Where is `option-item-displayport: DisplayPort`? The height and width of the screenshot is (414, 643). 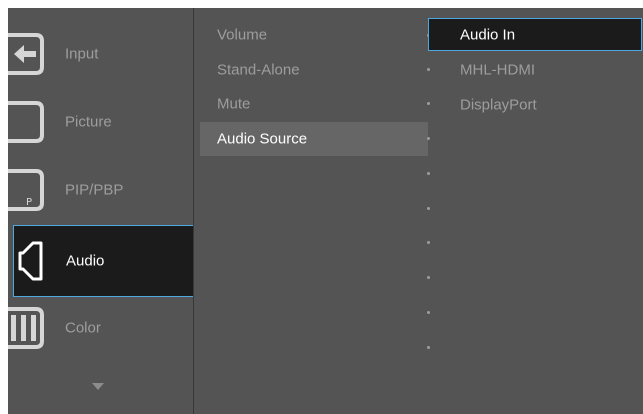
option-item-displayport: DisplayPort is located at coordinates (535, 104).